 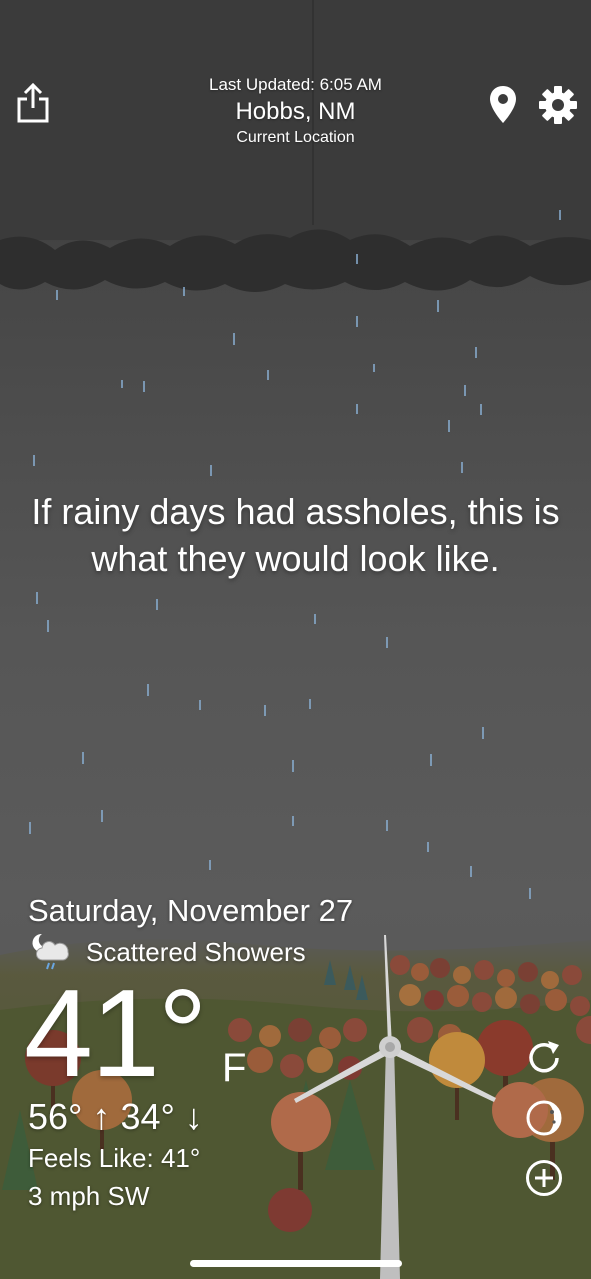 I want to click on add-location-button, so click(x=544, y=1178).